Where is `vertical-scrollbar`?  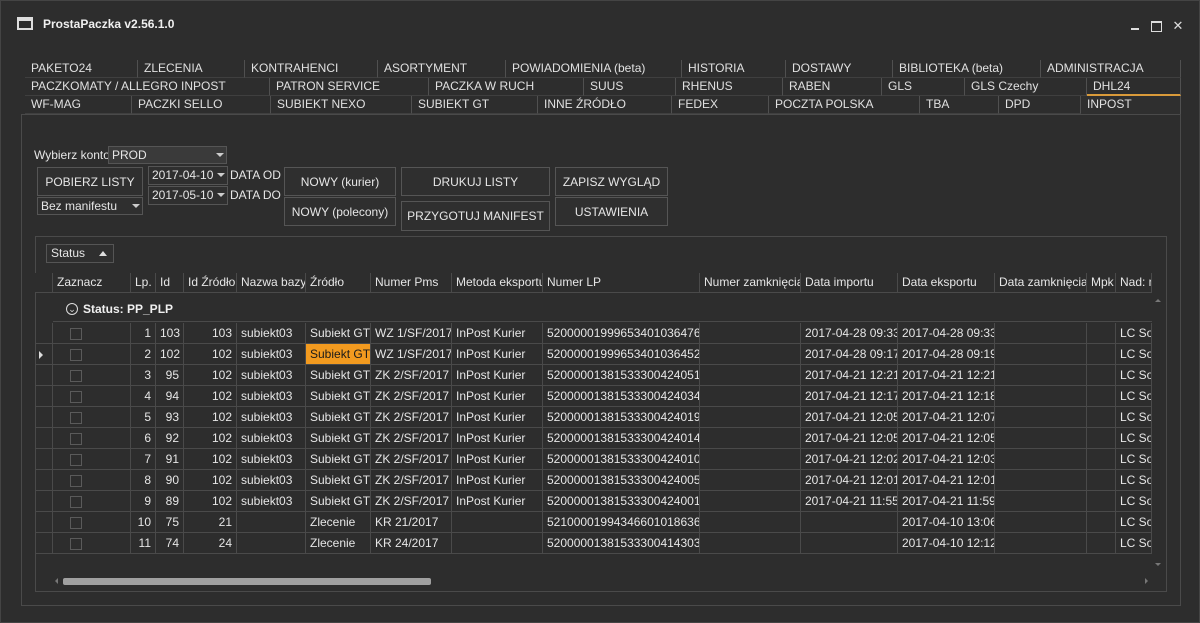
vertical-scrollbar is located at coordinates (1159, 433).